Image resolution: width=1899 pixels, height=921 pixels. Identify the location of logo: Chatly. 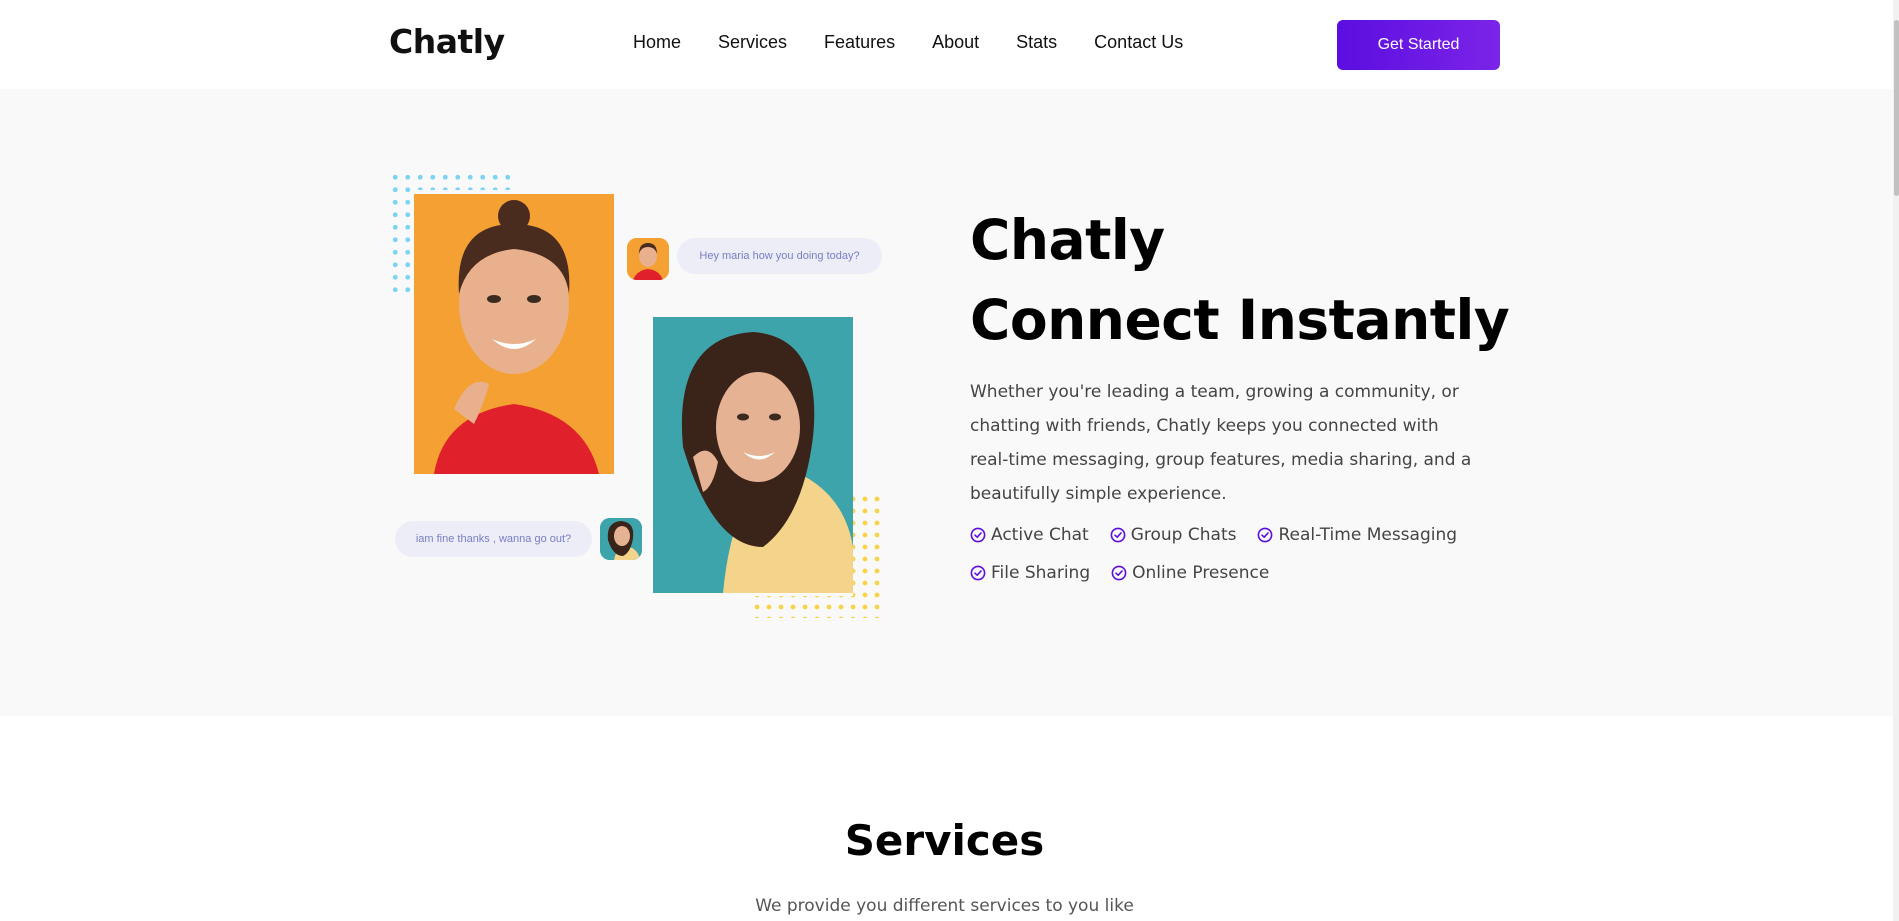
(447, 41).